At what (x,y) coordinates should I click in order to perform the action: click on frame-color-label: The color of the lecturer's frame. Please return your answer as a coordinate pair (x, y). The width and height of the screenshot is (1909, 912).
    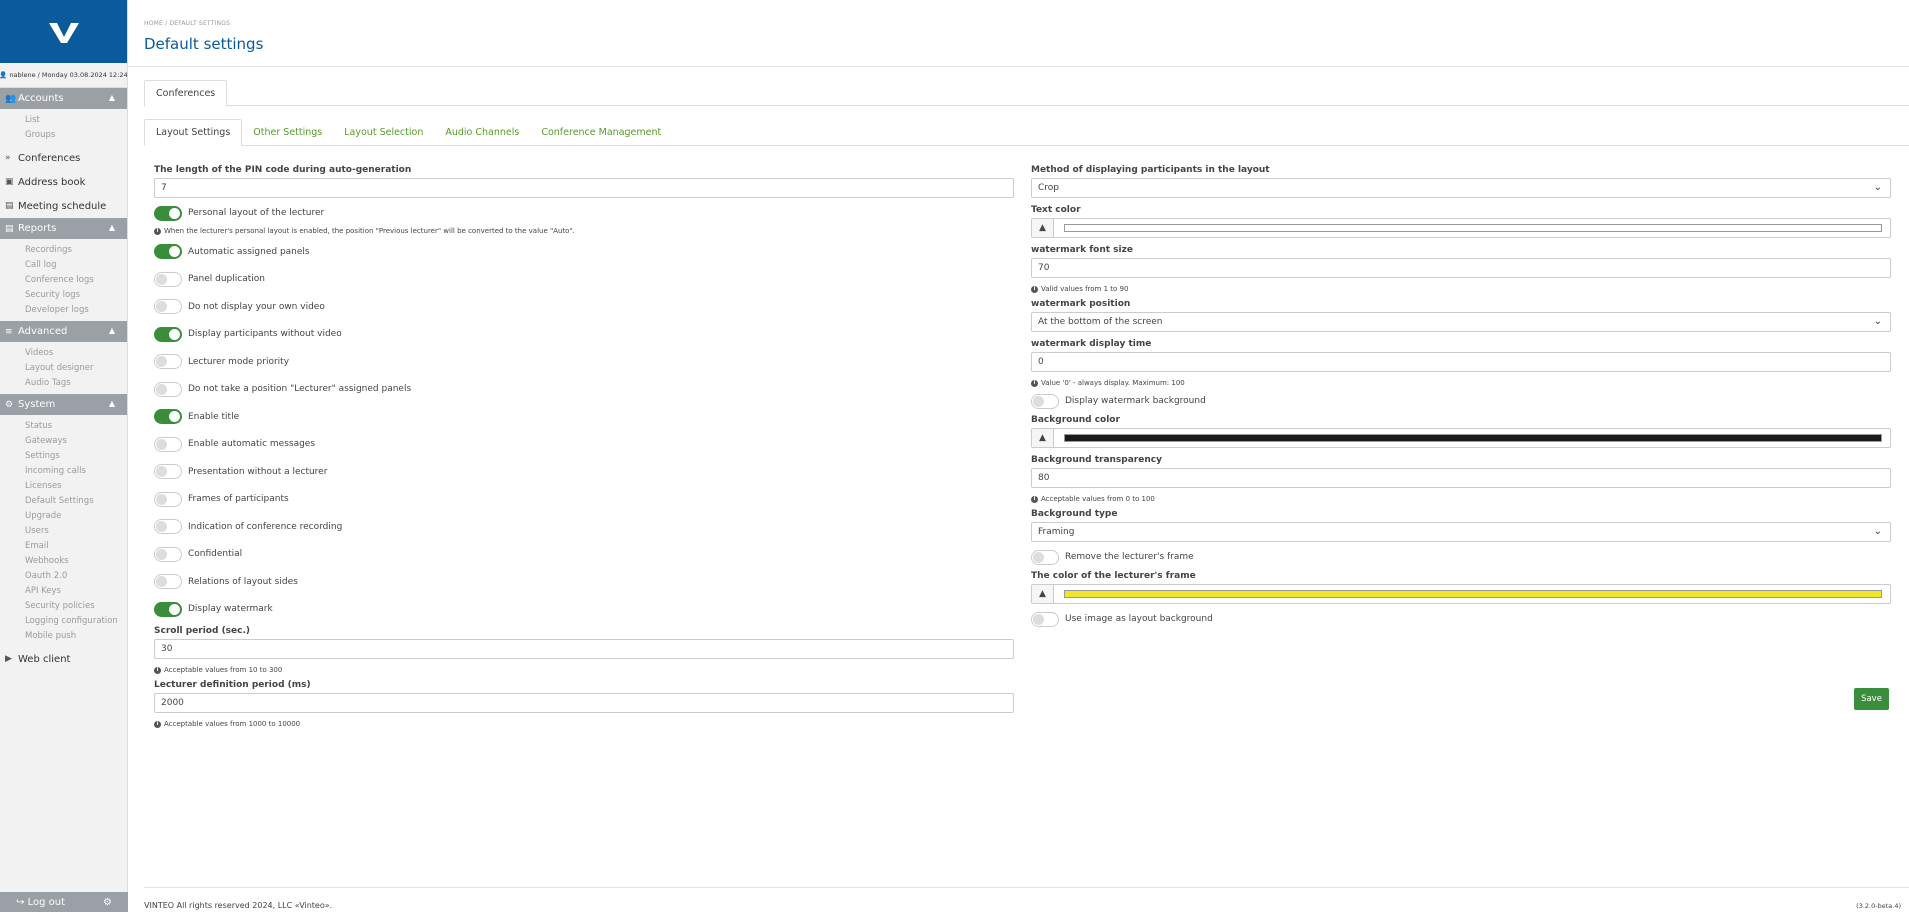
    Looking at the image, I should click on (1113, 576).